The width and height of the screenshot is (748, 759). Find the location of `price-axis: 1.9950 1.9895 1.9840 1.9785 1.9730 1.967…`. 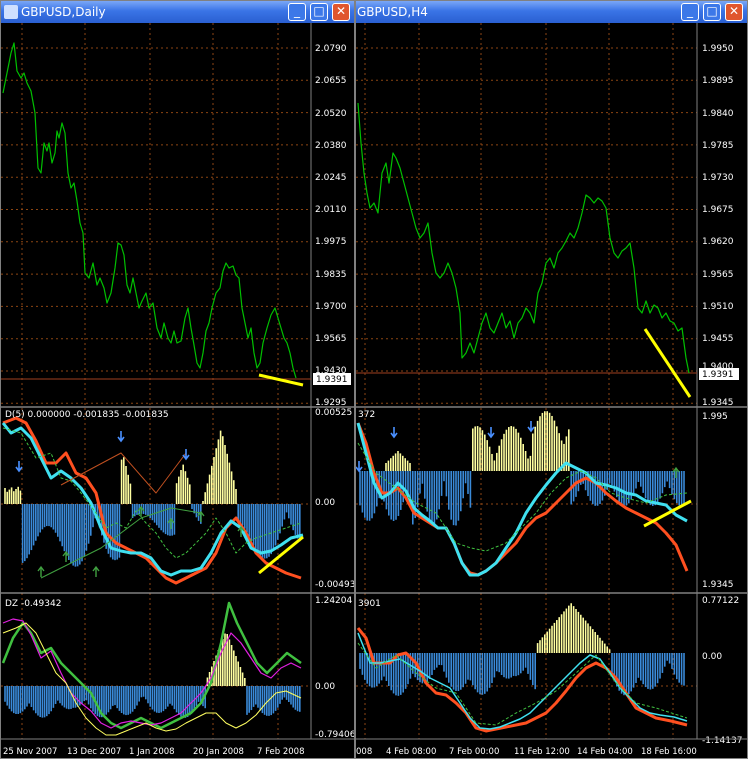

price-axis: 1.9950 1.9895 1.9840 1.9785 1.9730 1.967… is located at coordinates (718, 226).